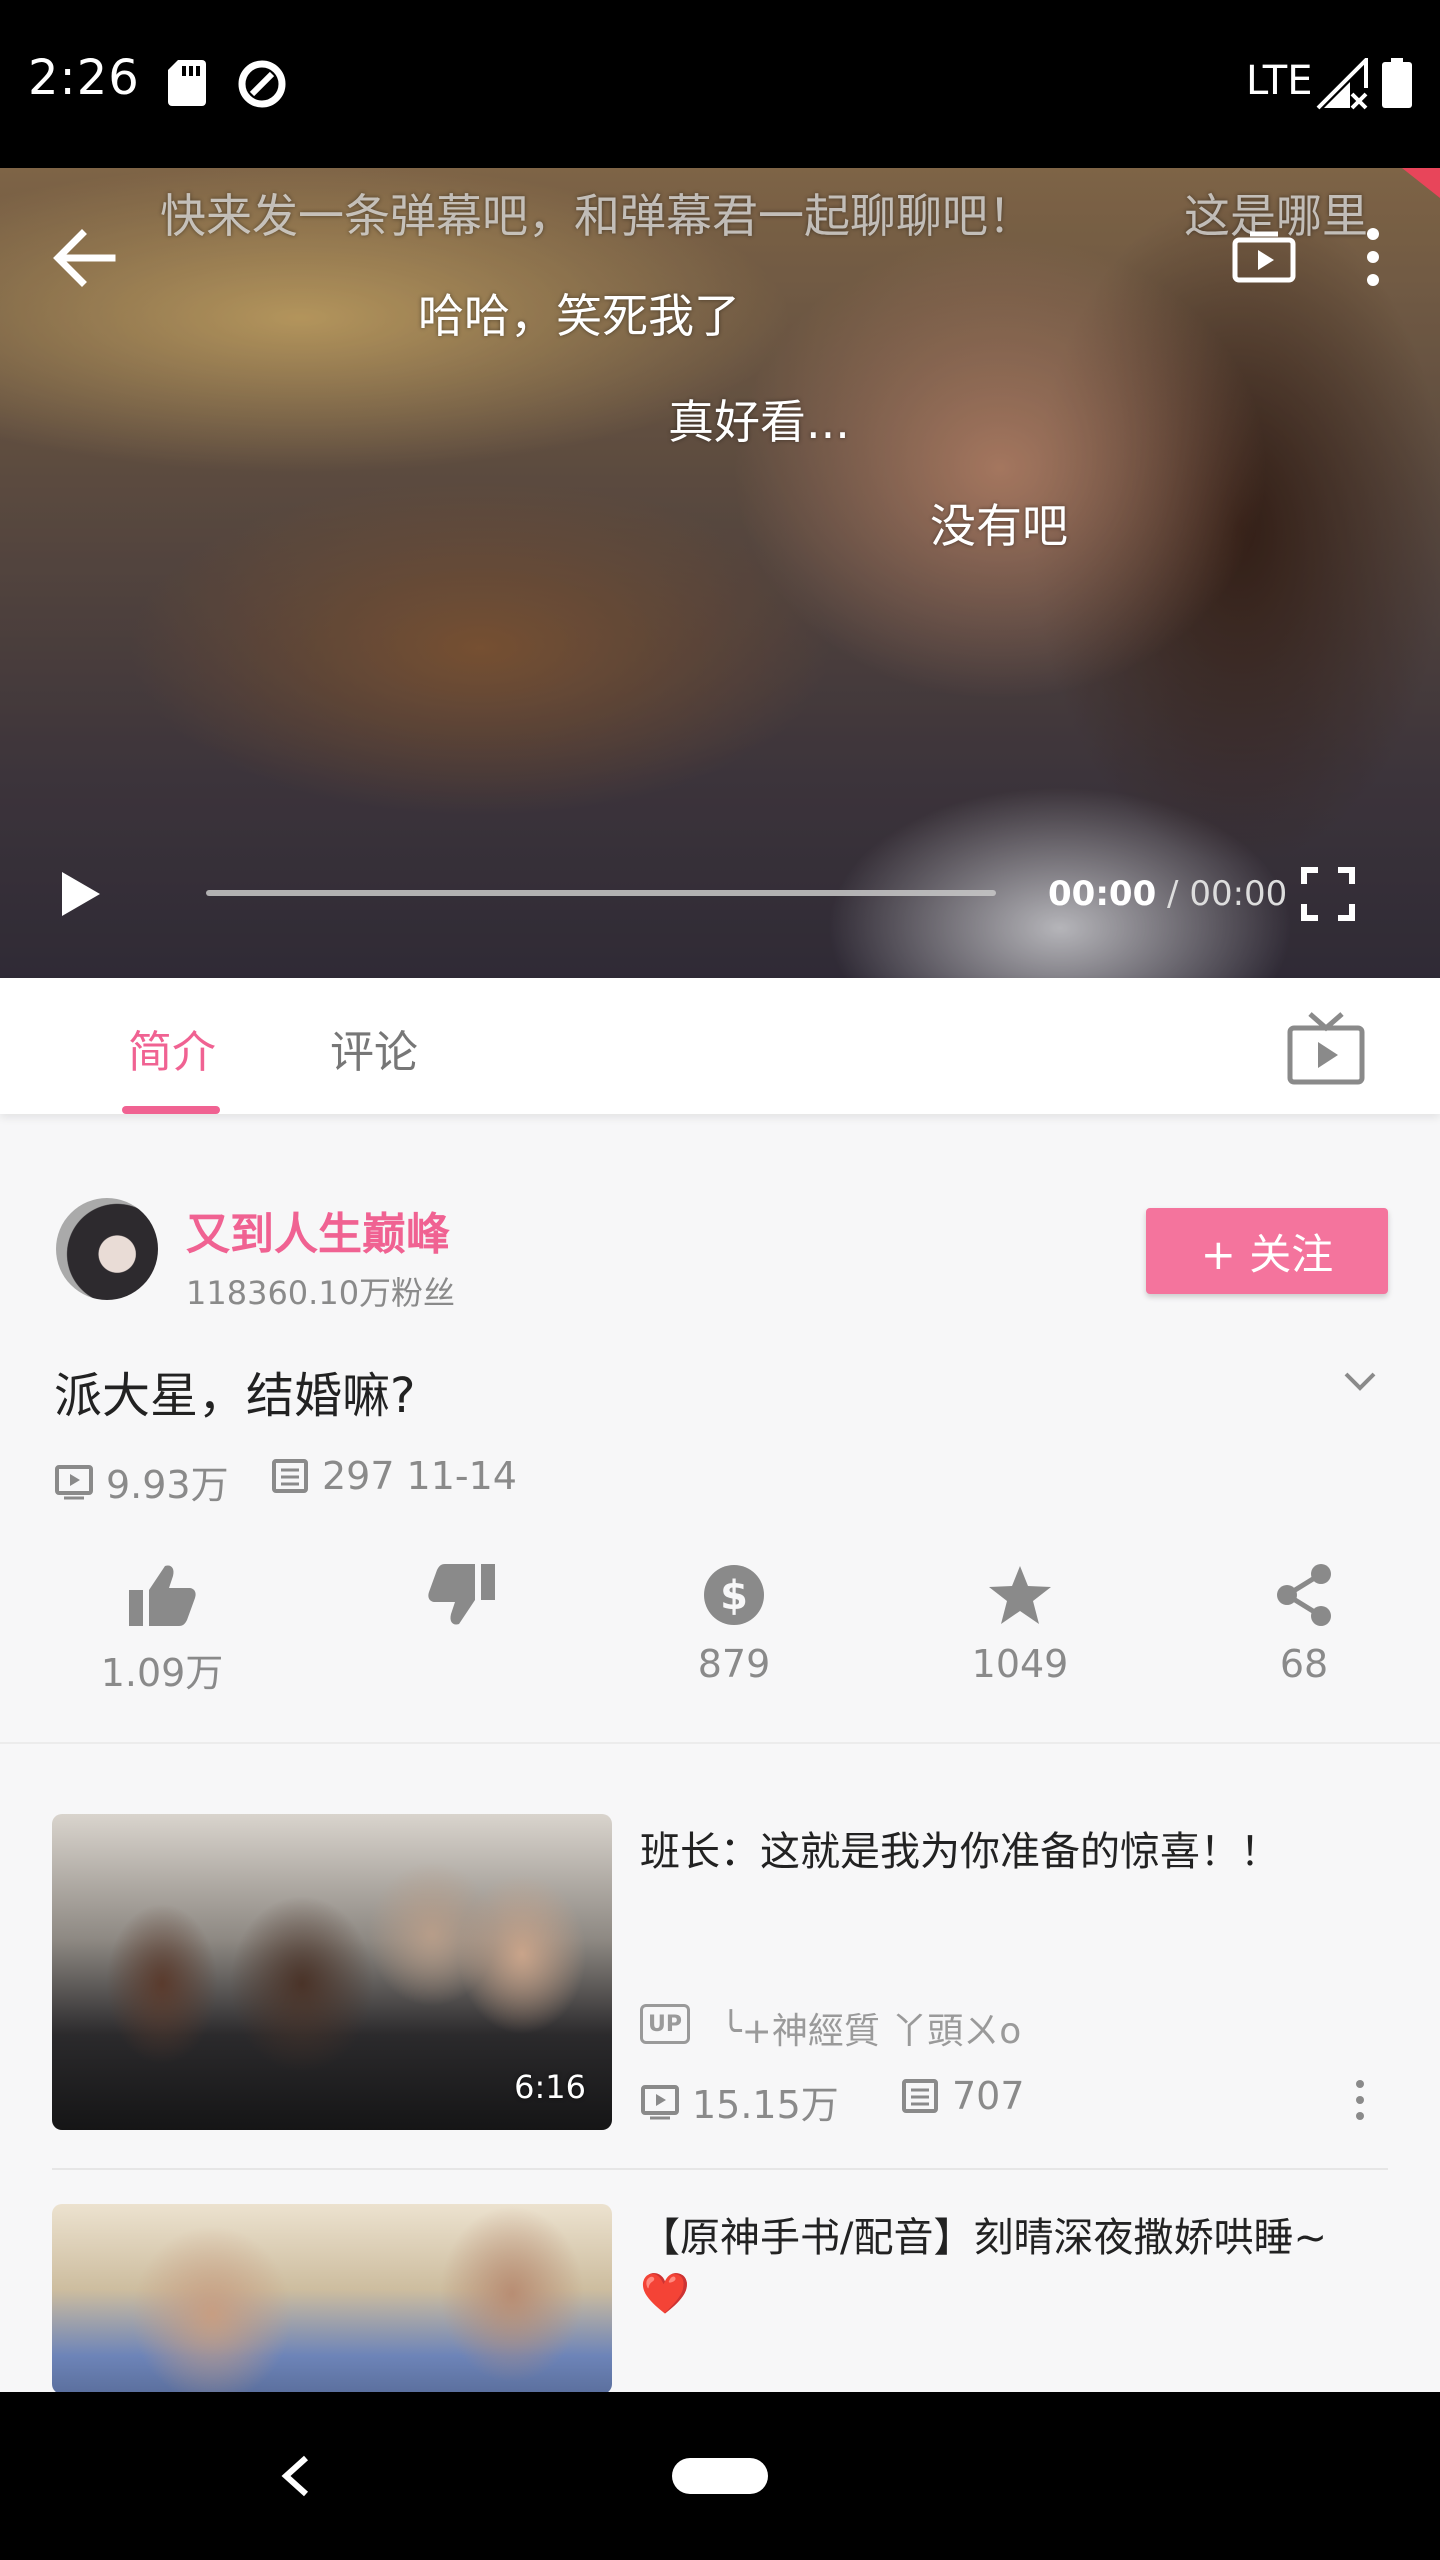 The height and width of the screenshot is (2560, 1440). Describe the element at coordinates (167, 1485) in the screenshot. I see `view-count-text: 9.93万` at that location.